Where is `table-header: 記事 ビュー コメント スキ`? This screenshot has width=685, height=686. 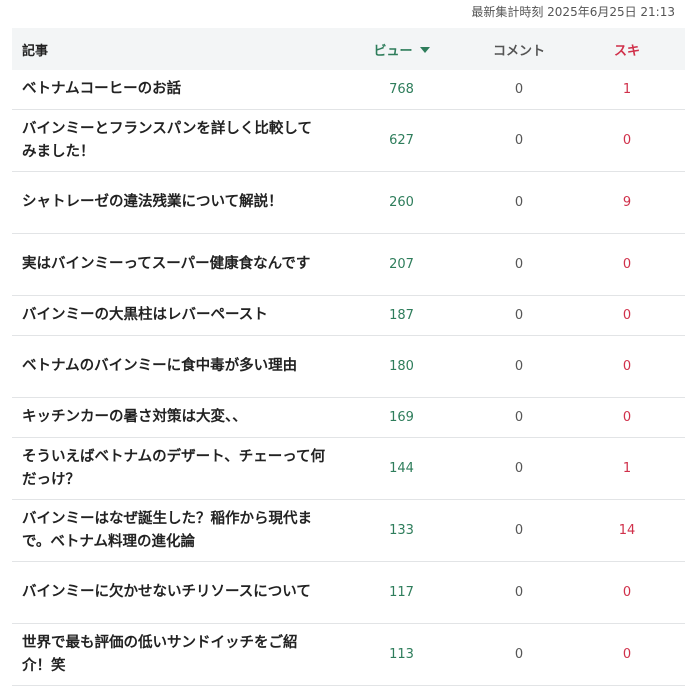
table-header: 記事 ビュー コメント スキ is located at coordinates (348, 49).